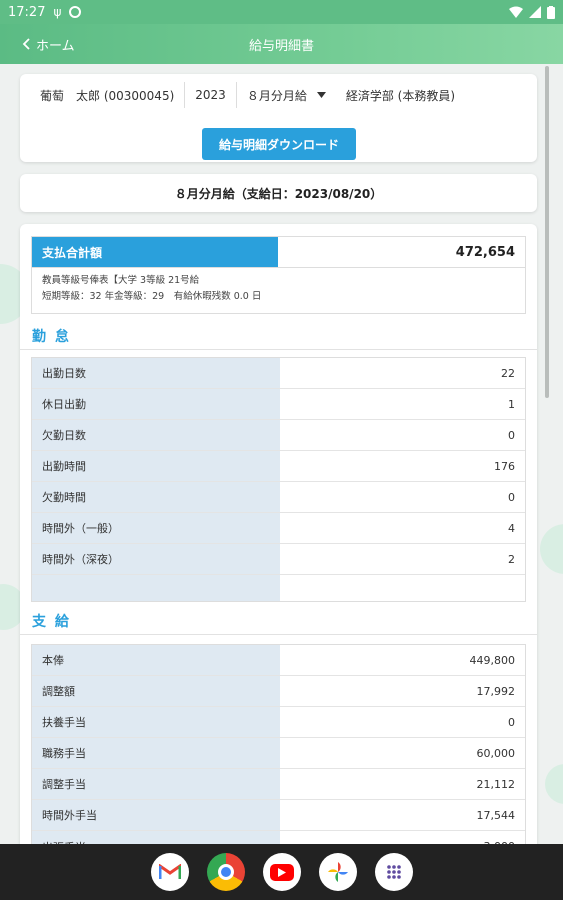 Image resolution: width=563 pixels, height=900 pixels. Describe the element at coordinates (402, 784) in the screenshot. I see `row-value: 21,112` at that location.